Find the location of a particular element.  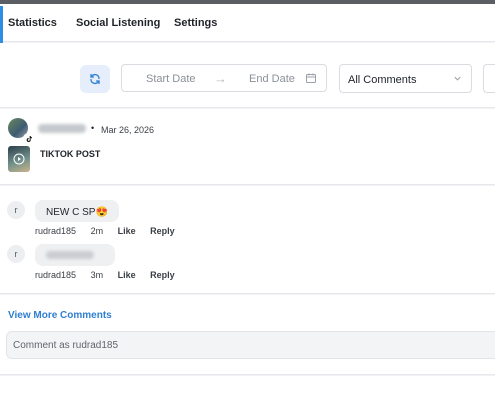

tab-settings: Settings is located at coordinates (195, 23).